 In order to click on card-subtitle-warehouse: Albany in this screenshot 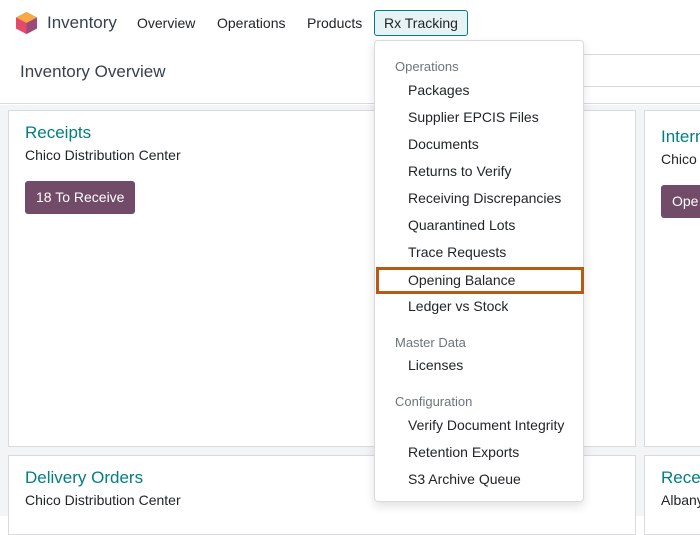, I will do `click(680, 500)`.